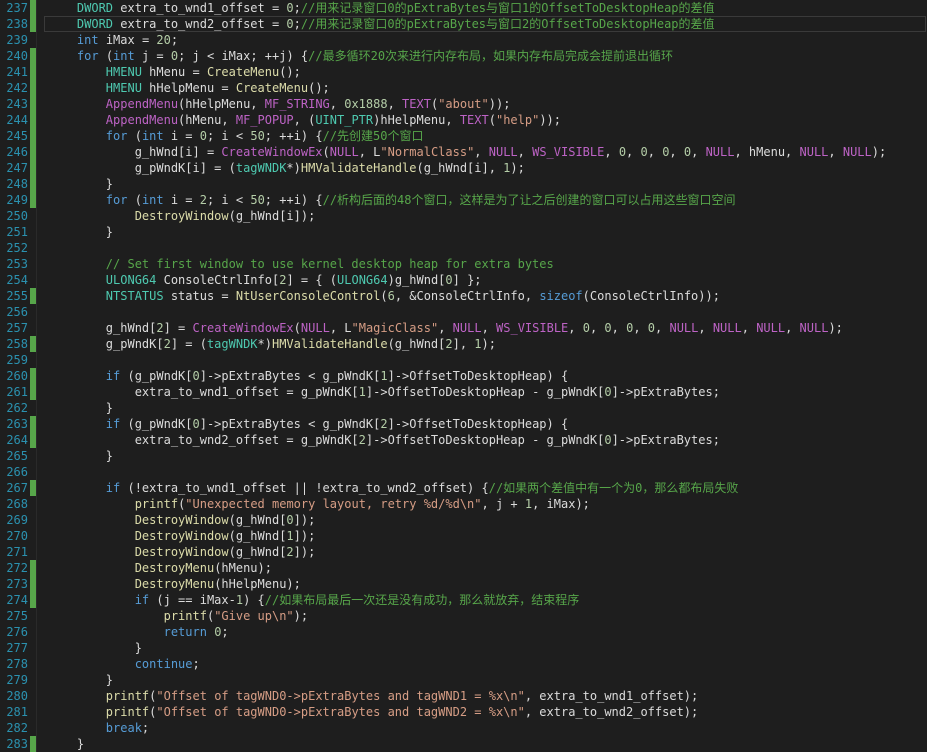  What do you see at coordinates (463, 664) in the screenshot?
I see `code-line: 278 continue;` at bounding box center [463, 664].